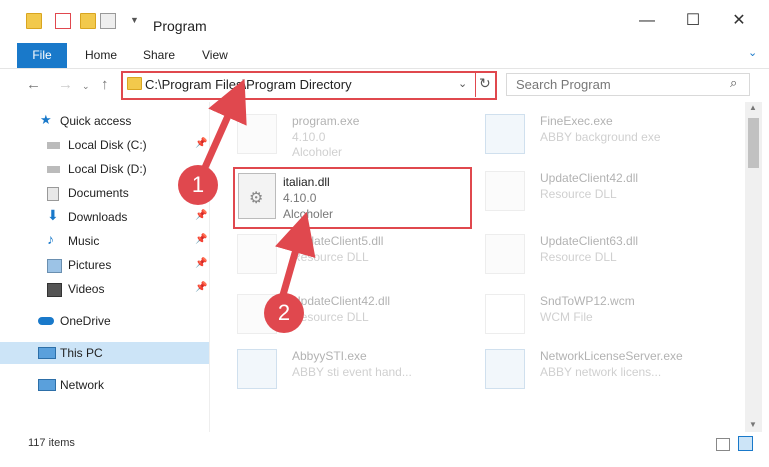 This screenshot has height=467, width=769. Describe the element at coordinates (257, 187) in the screenshot. I see `annotation-arrows` at that location.